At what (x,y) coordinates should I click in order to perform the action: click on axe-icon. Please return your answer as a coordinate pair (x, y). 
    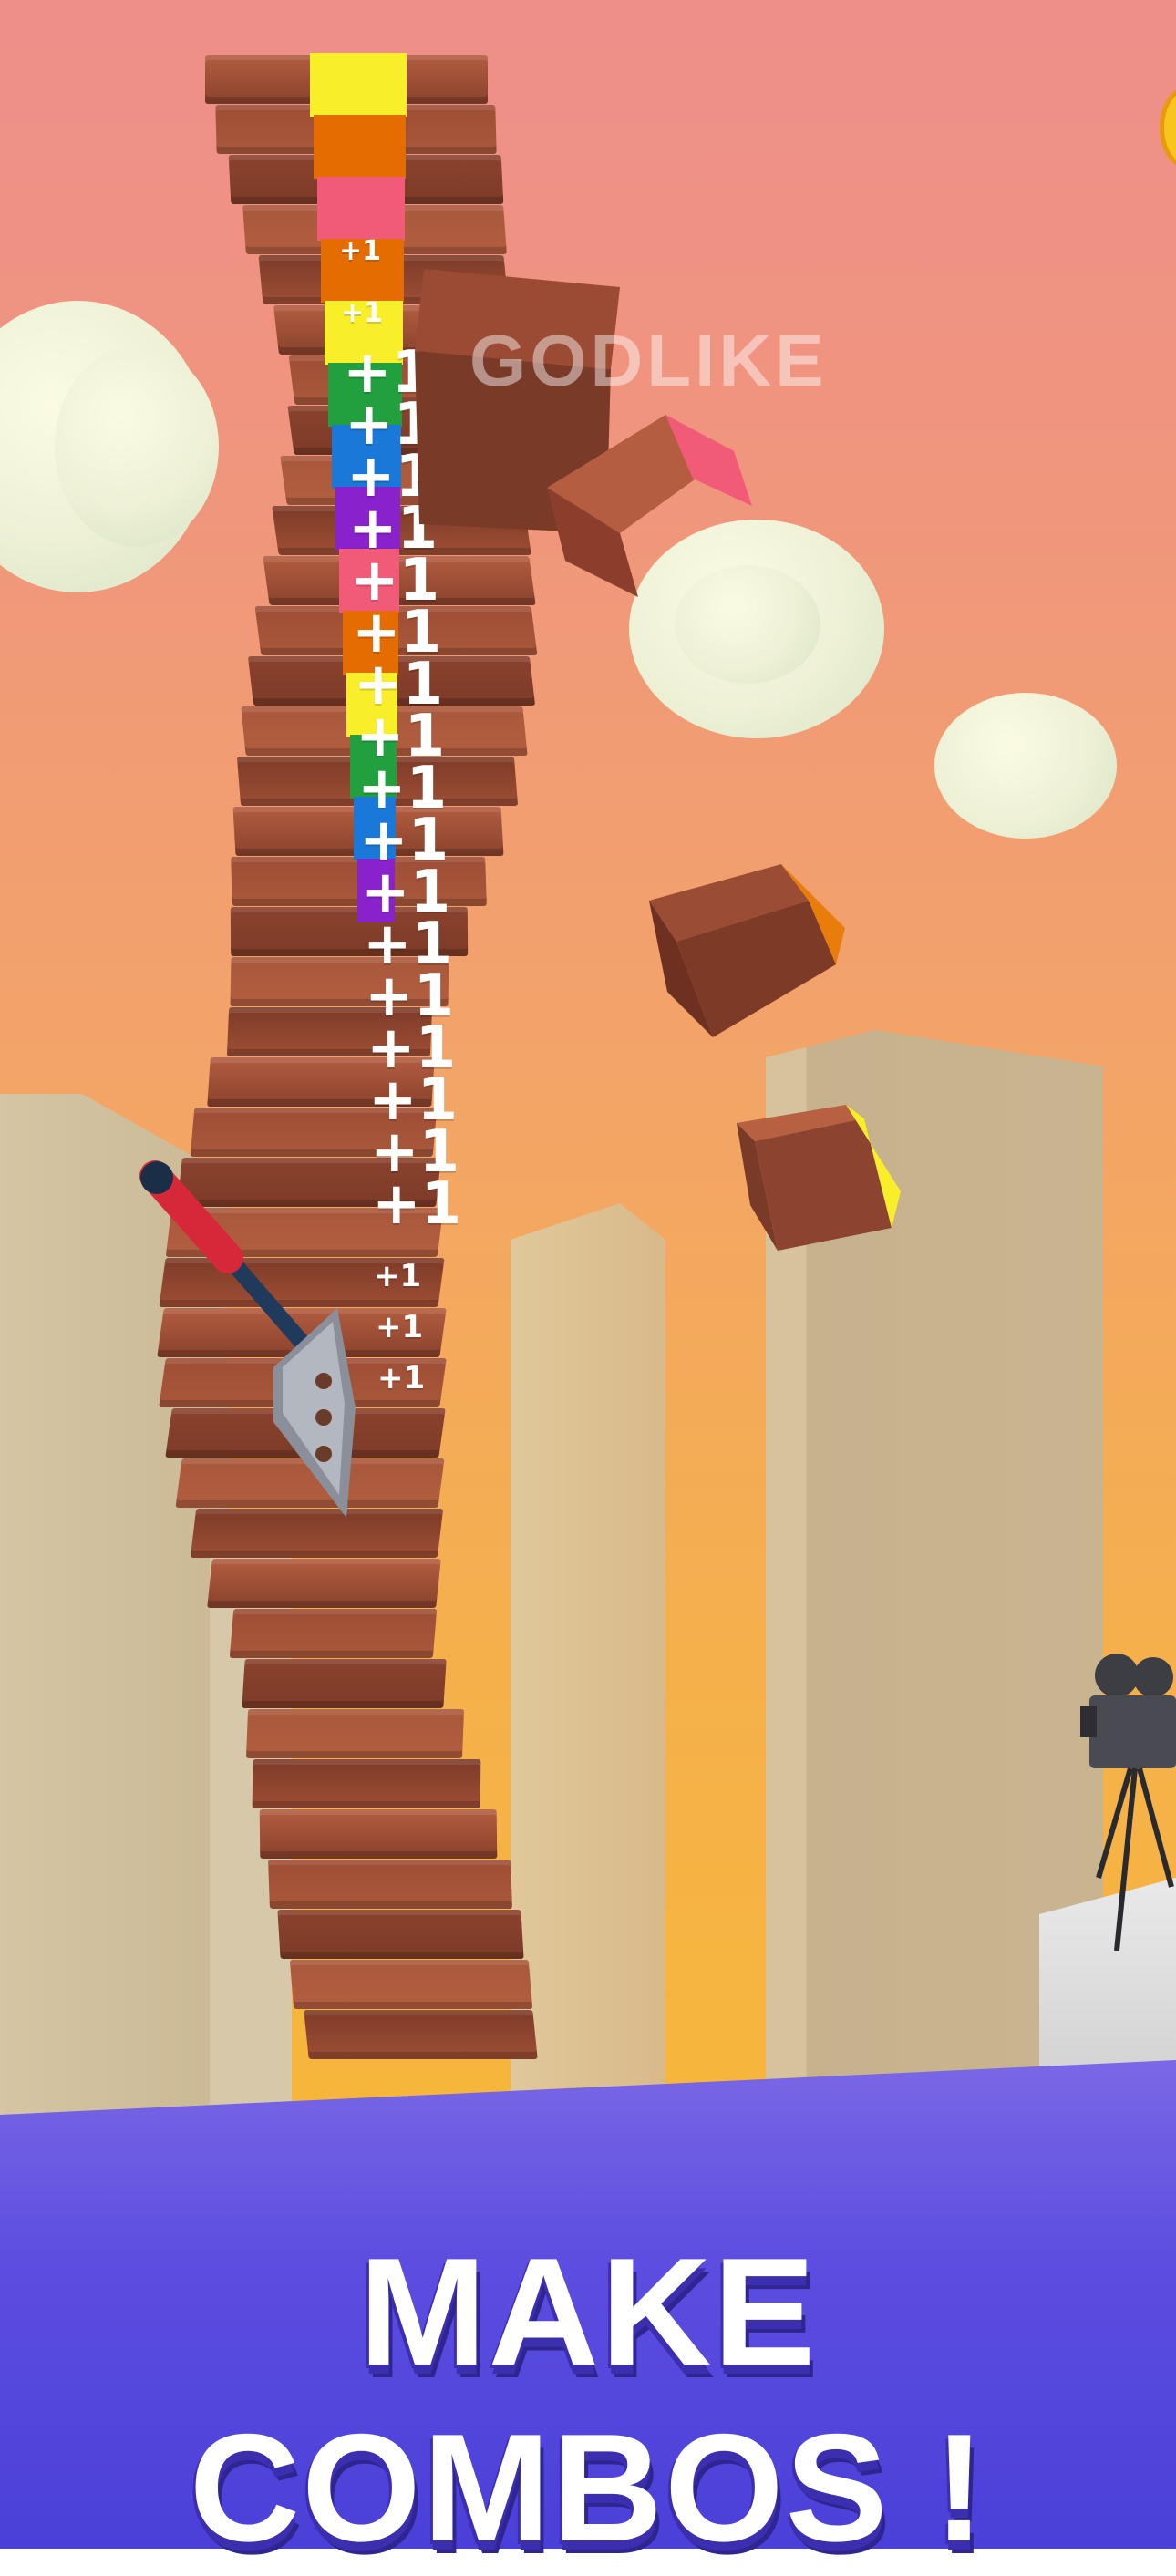
    Looking at the image, I should click on (255, 1349).